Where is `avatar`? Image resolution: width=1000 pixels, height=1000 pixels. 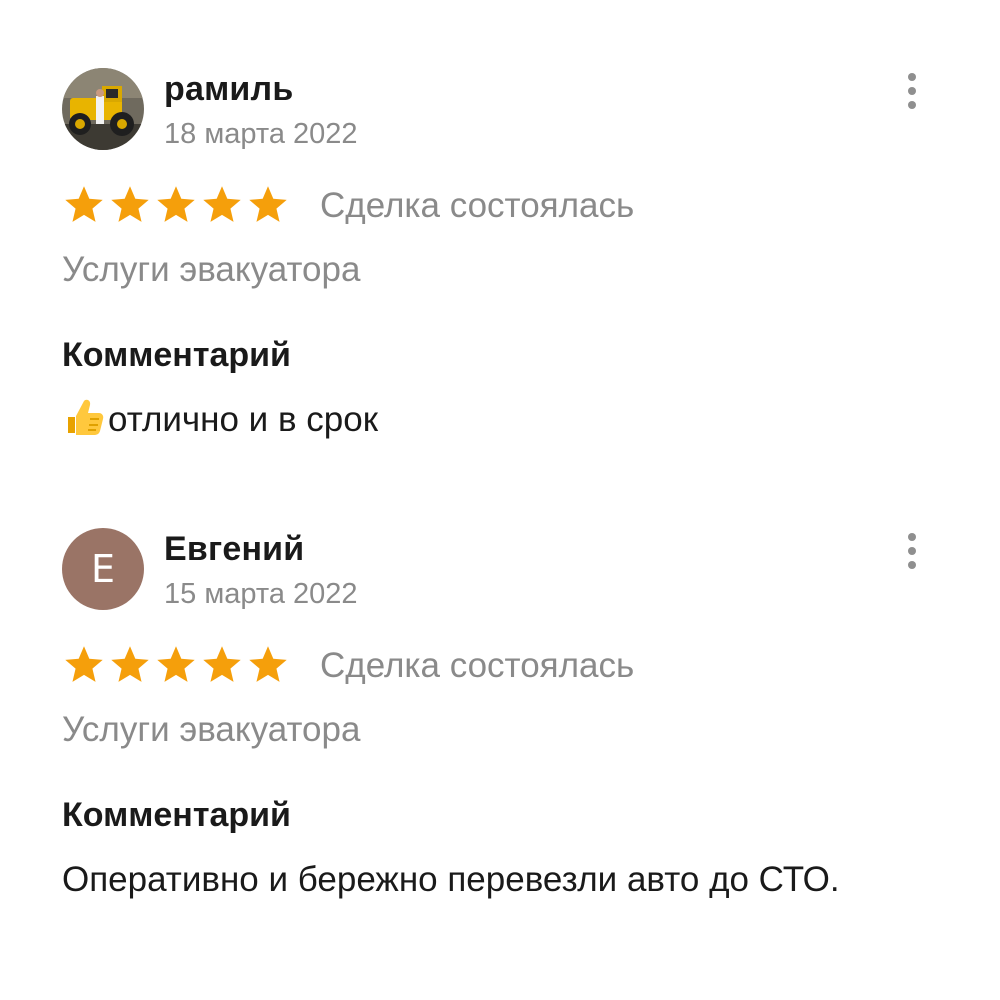
avatar is located at coordinates (103, 109).